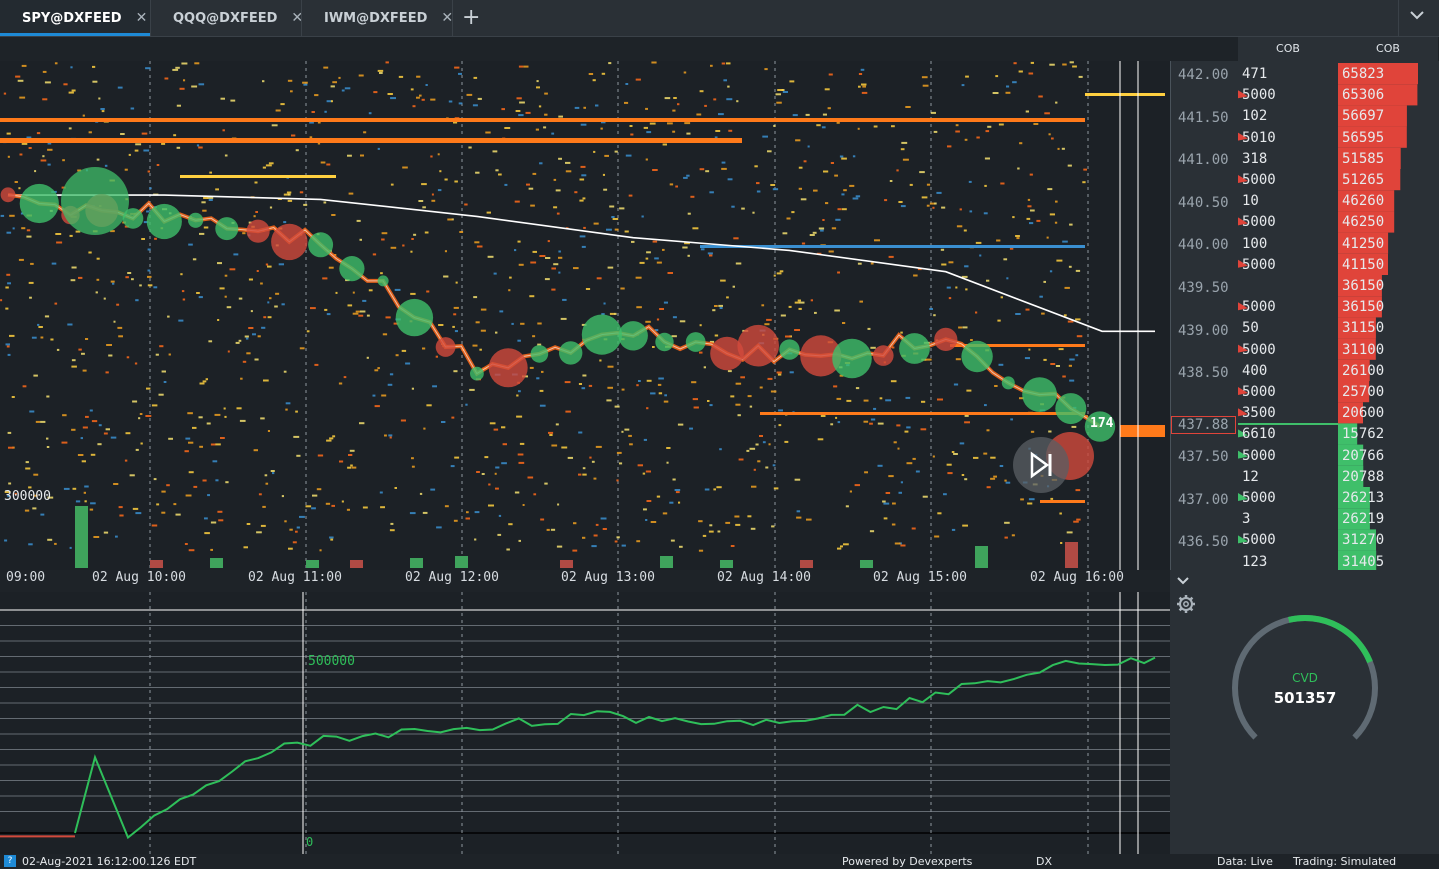 This screenshot has width=1439, height=869. Describe the element at coordinates (227, 18) in the screenshot. I see `tab-qqq: QQQ@DXFEED ✕` at that location.